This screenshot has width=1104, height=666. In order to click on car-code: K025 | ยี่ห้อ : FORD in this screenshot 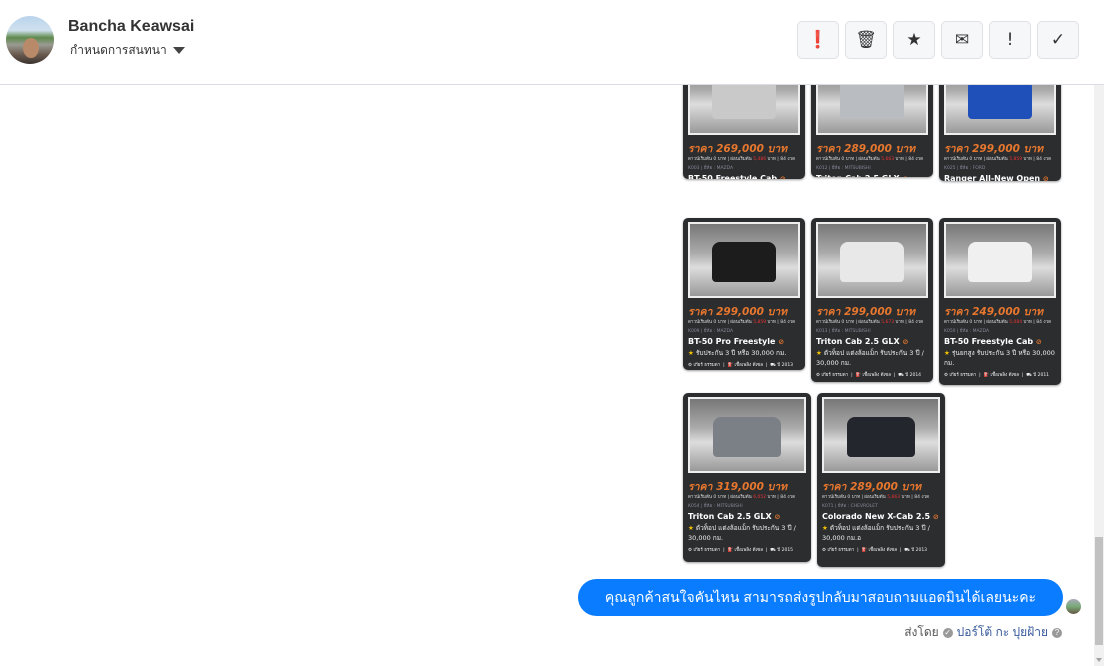, I will do `click(965, 168)`.